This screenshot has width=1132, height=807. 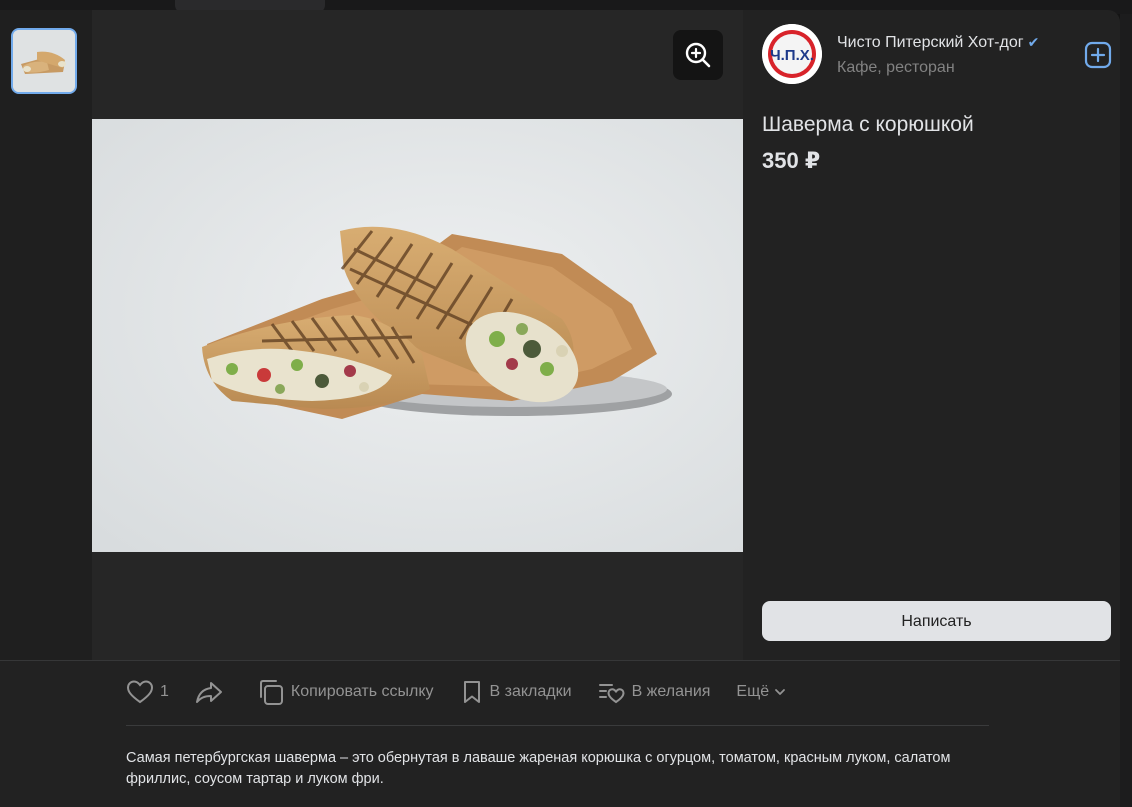 What do you see at coordinates (530, 691) in the screenshot?
I see `bookmark-label: В закладки` at bounding box center [530, 691].